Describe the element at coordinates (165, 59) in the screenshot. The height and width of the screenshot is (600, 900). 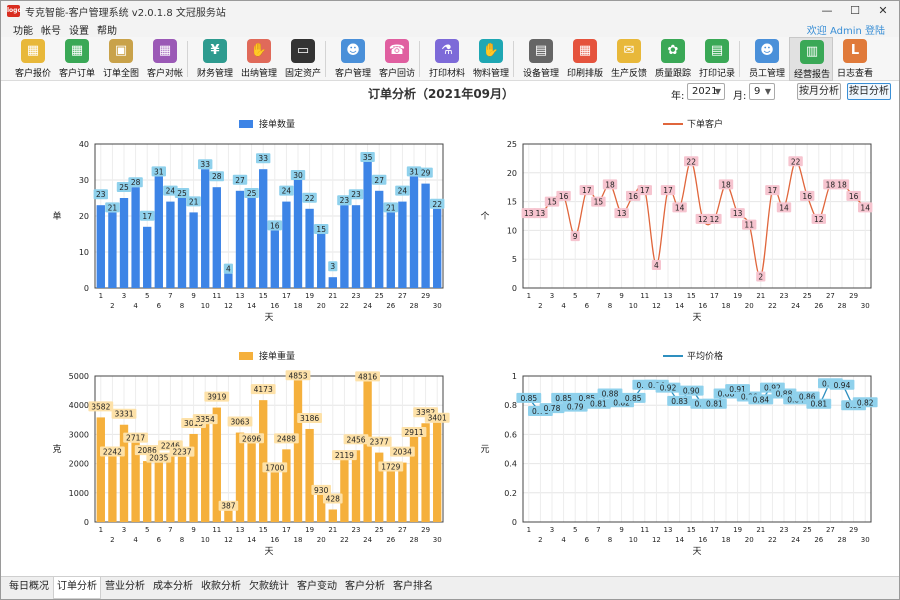
I see `toolbar-button-ledger: ▦ 客户对帐` at that location.